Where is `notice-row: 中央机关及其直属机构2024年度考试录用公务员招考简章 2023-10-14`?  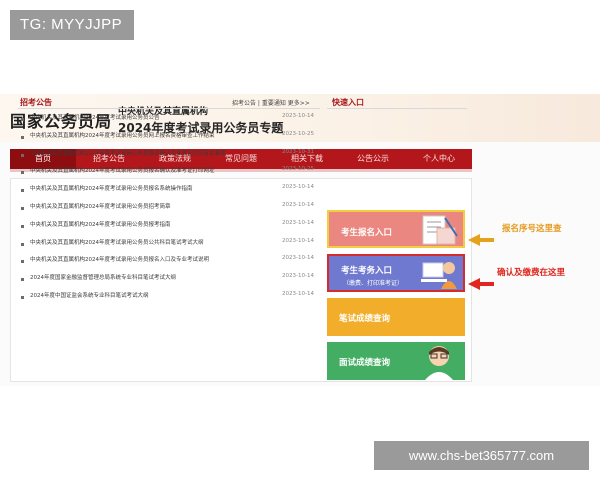
notice-row: 中央机关及其直属机构2024年度考试录用公务员招考简章 2023-10-14 is located at coordinates (169, 208).